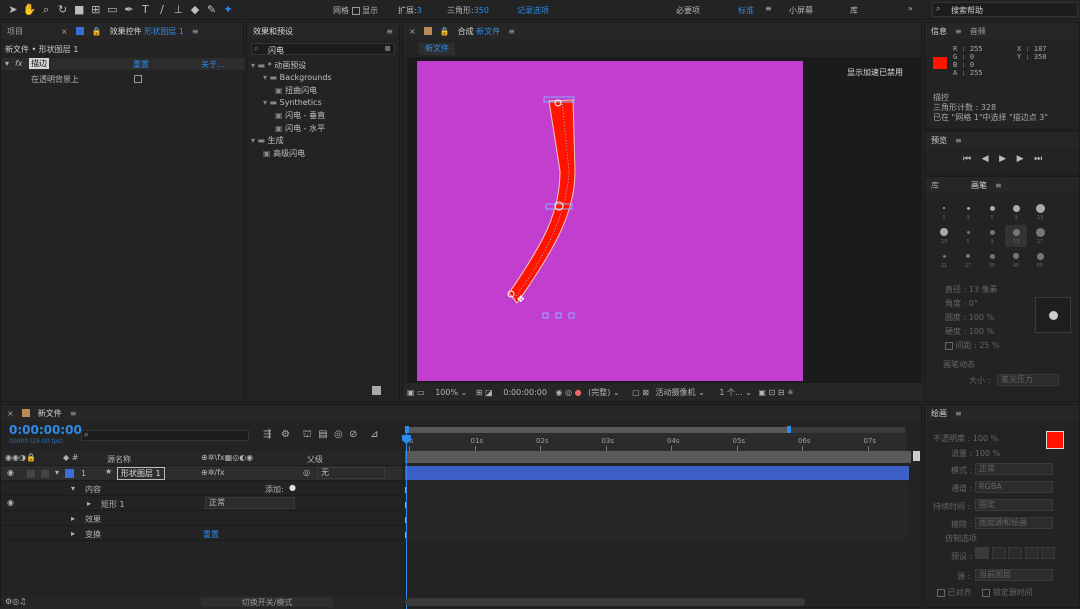 This screenshot has height=609, width=1080. I want to click on show-snapshot-icon: ◎, so click(568, 392).